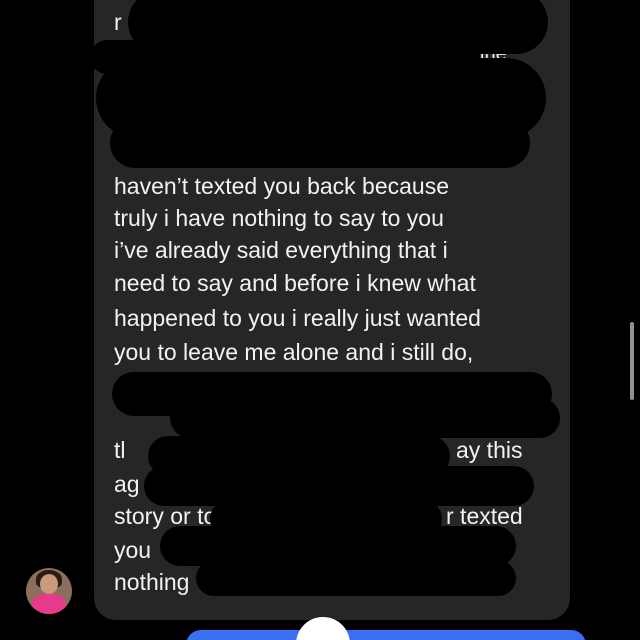  I want to click on message-line-fragment-5: ag, so click(127, 484).